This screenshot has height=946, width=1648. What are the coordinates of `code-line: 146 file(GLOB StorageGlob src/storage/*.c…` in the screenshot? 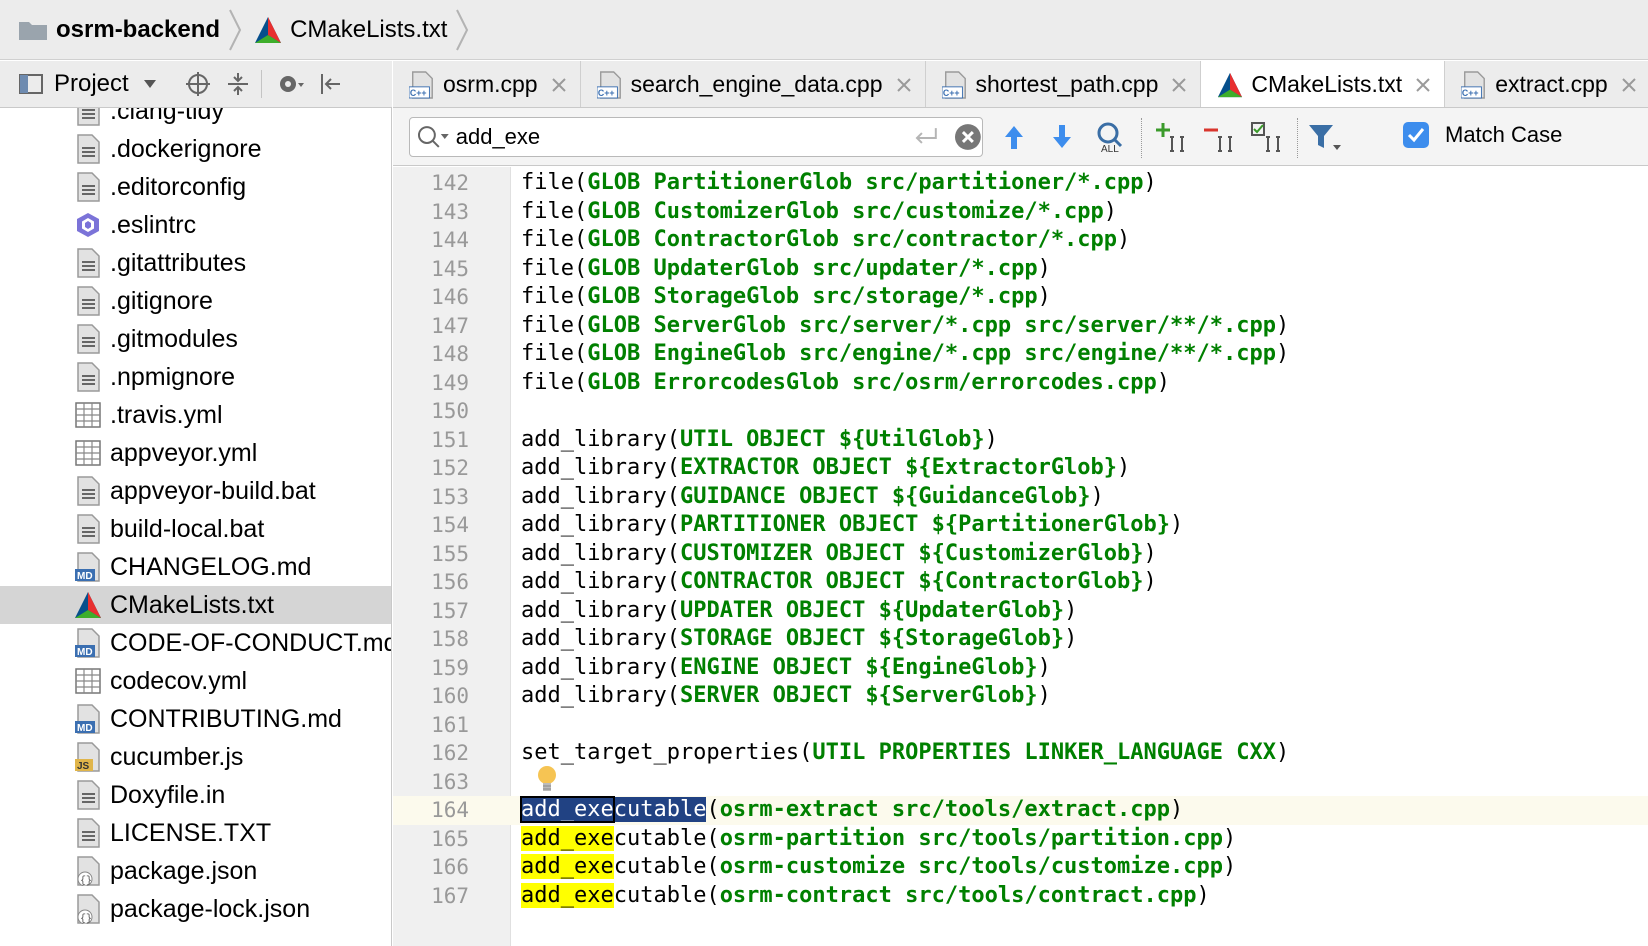 It's located at (1020, 297).